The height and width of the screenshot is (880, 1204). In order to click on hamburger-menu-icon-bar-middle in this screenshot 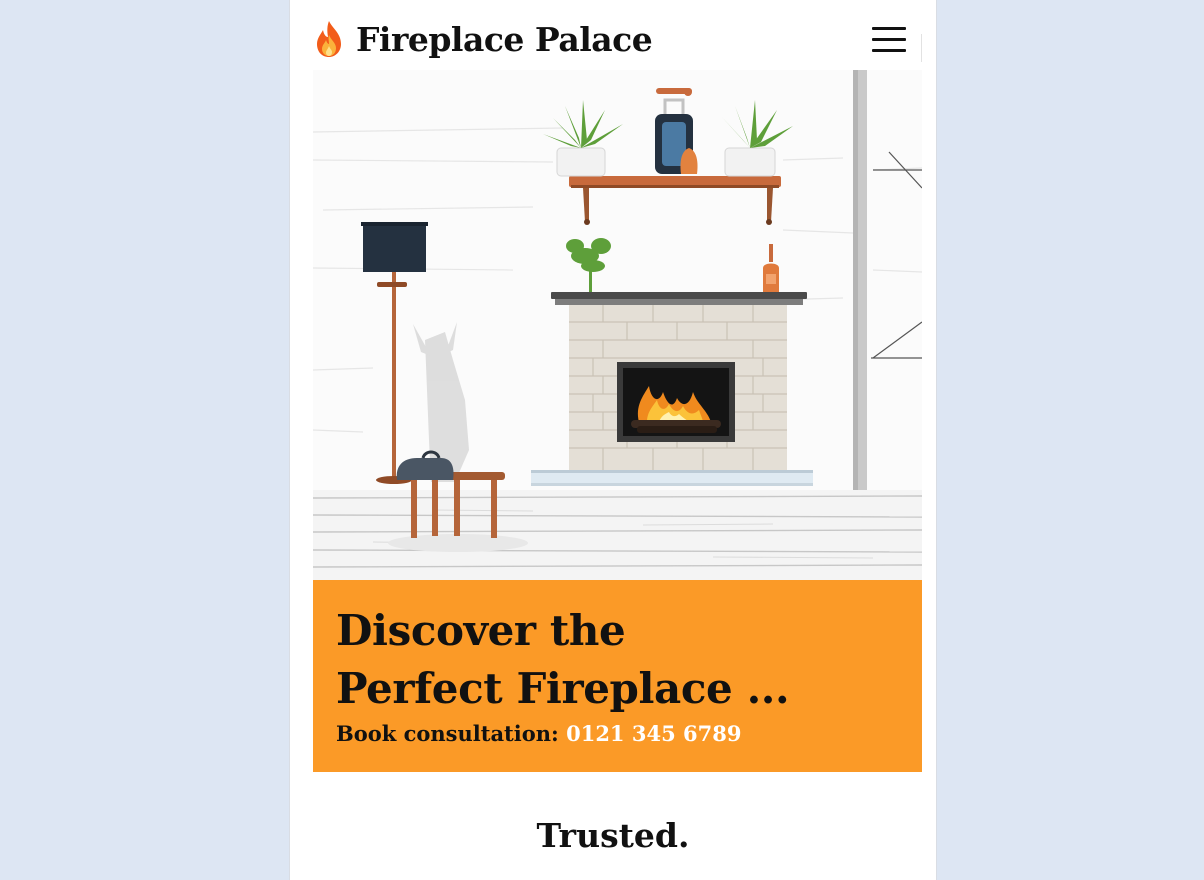, I will do `click(889, 39)`.